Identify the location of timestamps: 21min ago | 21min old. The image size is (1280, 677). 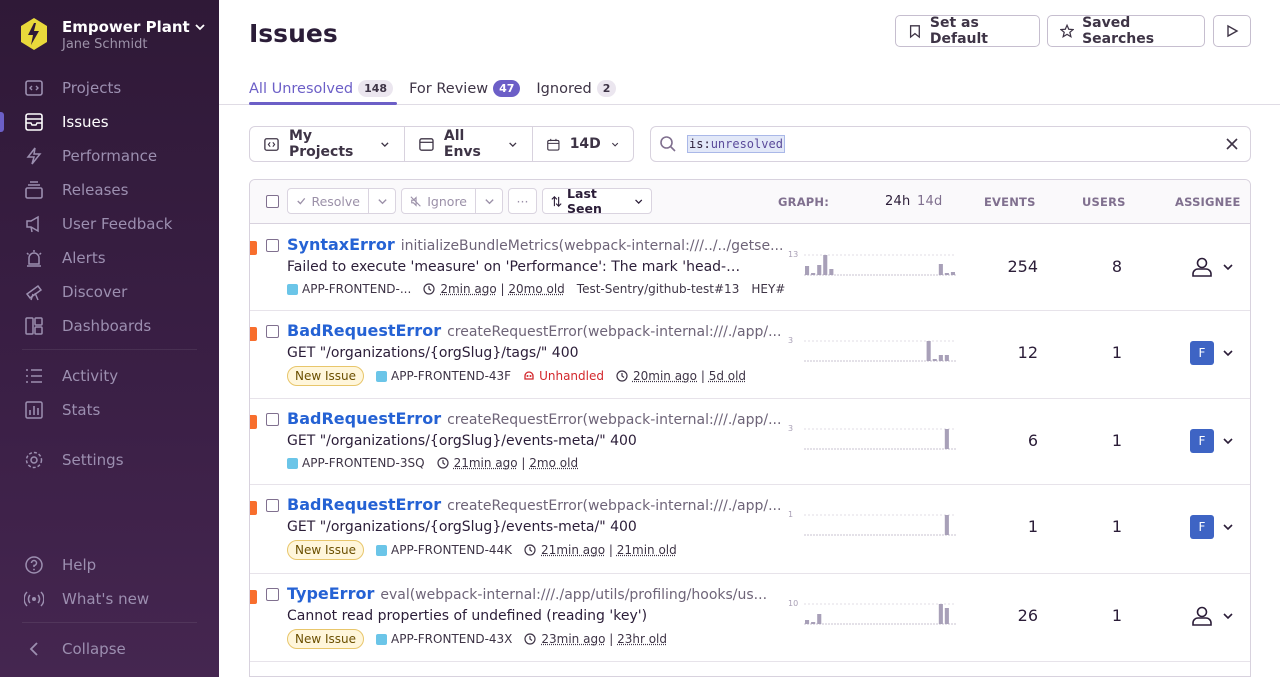
(600, 550).